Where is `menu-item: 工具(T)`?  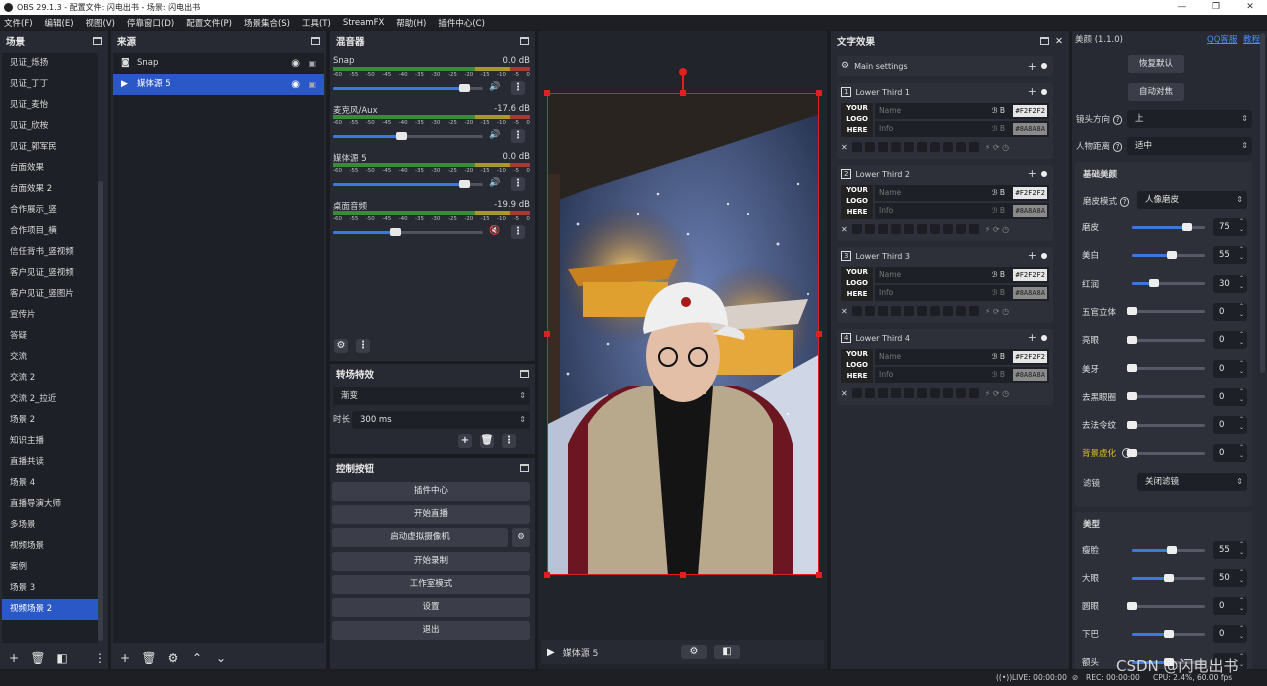 menu-item: 工具(T) is located at coordinates (316, 23).